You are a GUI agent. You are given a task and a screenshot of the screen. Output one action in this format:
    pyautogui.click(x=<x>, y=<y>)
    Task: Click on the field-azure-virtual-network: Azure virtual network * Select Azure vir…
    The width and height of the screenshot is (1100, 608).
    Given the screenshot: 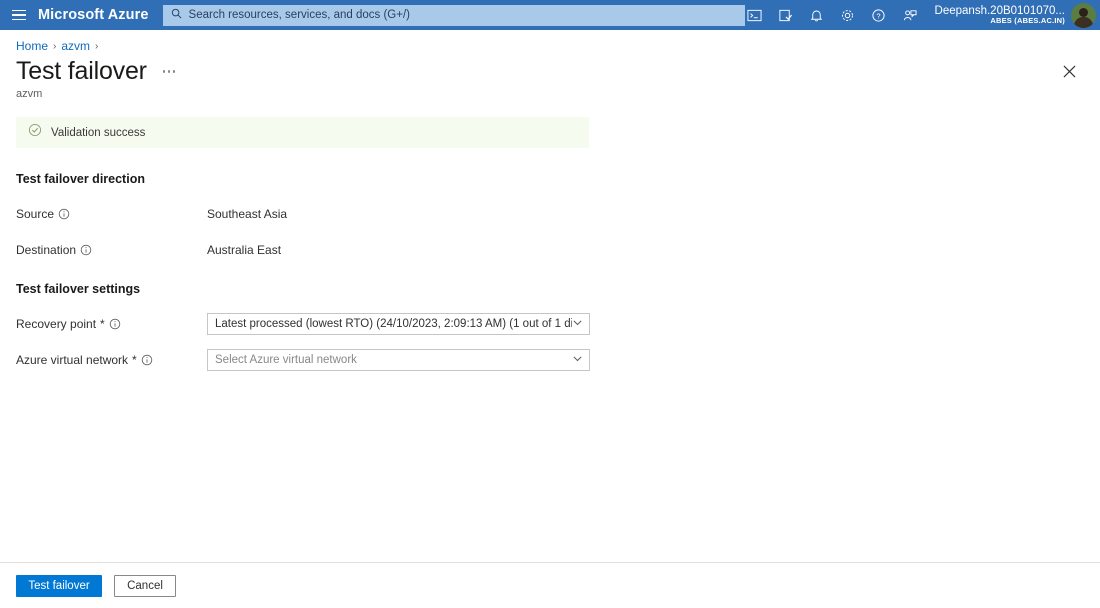 What is the action you would take?
    pyautogui.click(x=550, y=359)
    